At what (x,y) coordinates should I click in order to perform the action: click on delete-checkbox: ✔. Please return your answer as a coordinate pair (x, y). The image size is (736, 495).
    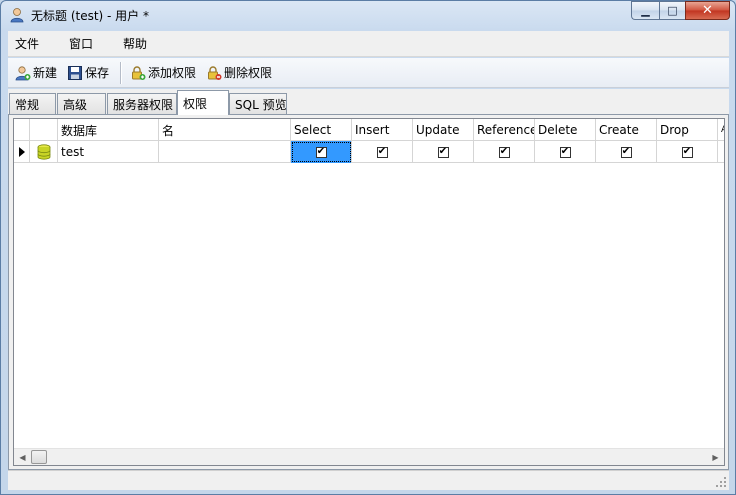
    Looking at the image, I should click on (565, 152).